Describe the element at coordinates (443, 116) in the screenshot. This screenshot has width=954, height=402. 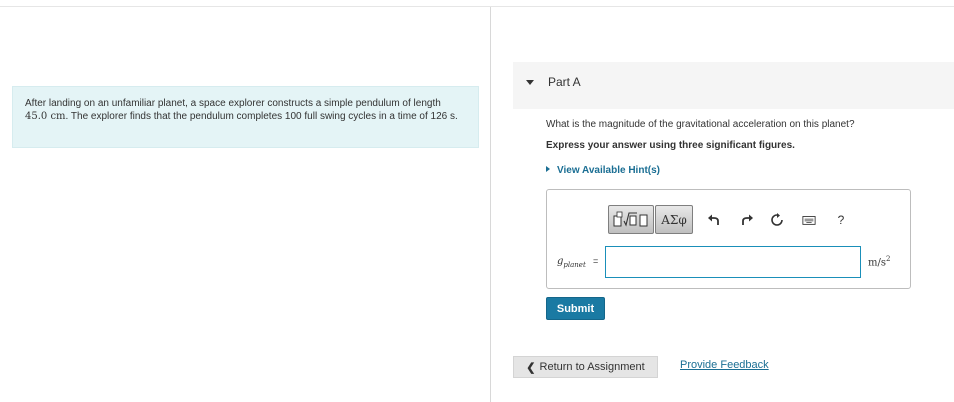
I see `problem-time-value: 126 s` at that location.